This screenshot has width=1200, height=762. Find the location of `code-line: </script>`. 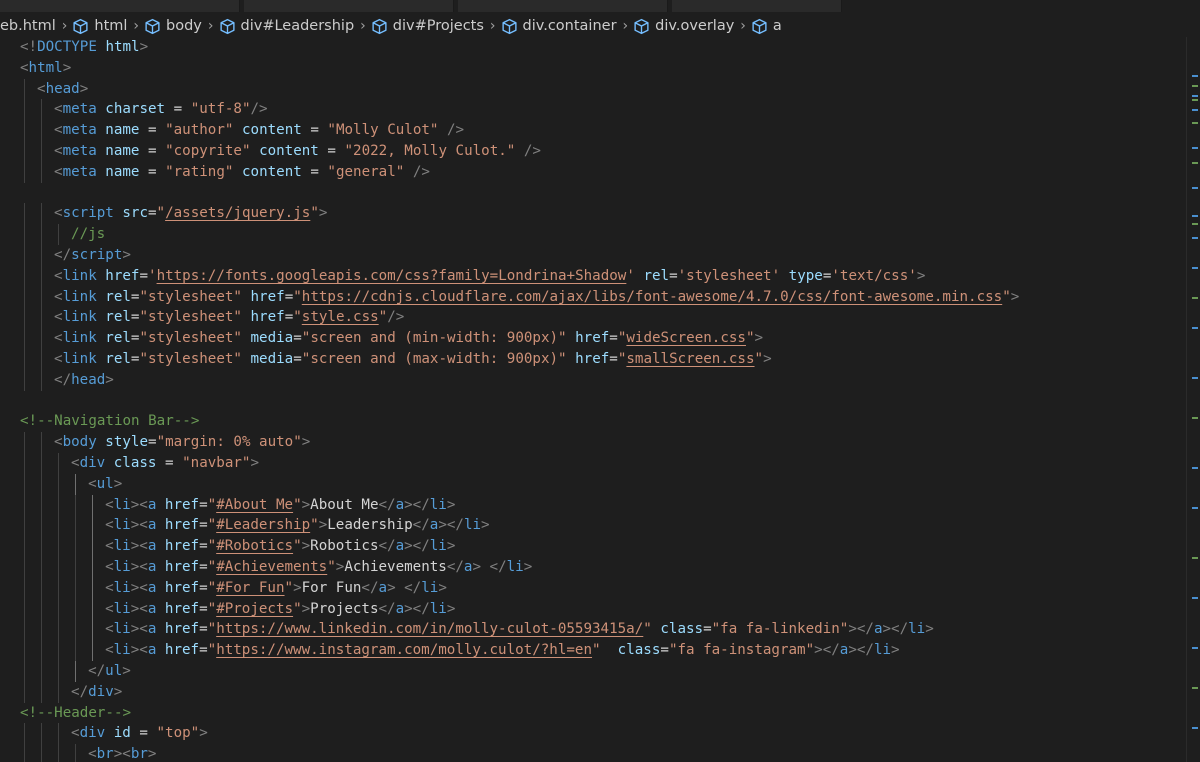

code-line: </script> is located at coordinates (593, 255).